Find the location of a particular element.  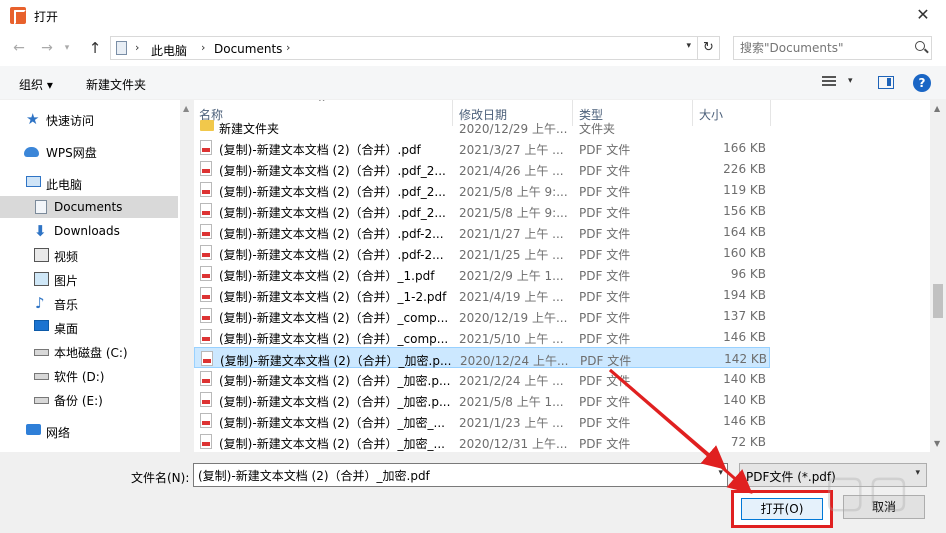

nav-item-pictures: 图片 is located at coordinates (89, 279).